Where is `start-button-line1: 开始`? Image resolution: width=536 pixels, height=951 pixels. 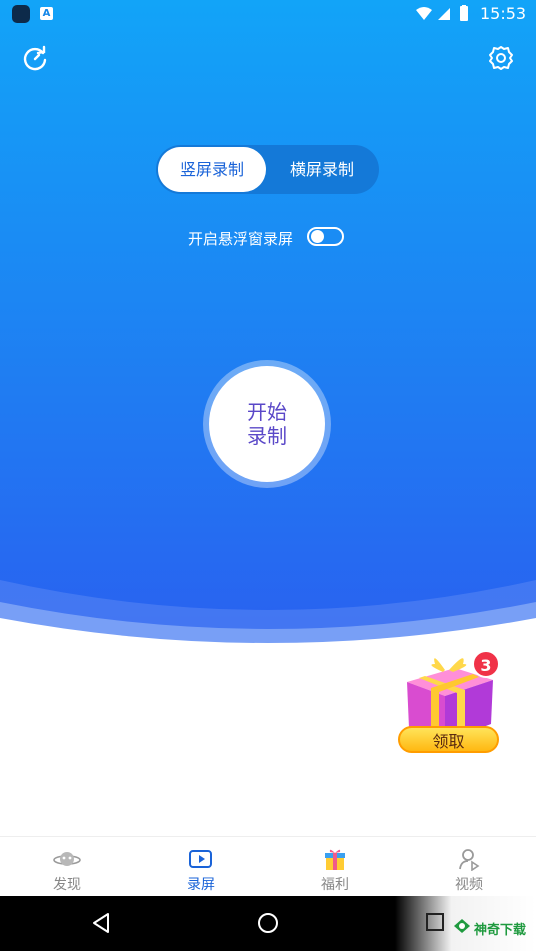
start-button-line1: 开始 is located at coordinates (267, 412).